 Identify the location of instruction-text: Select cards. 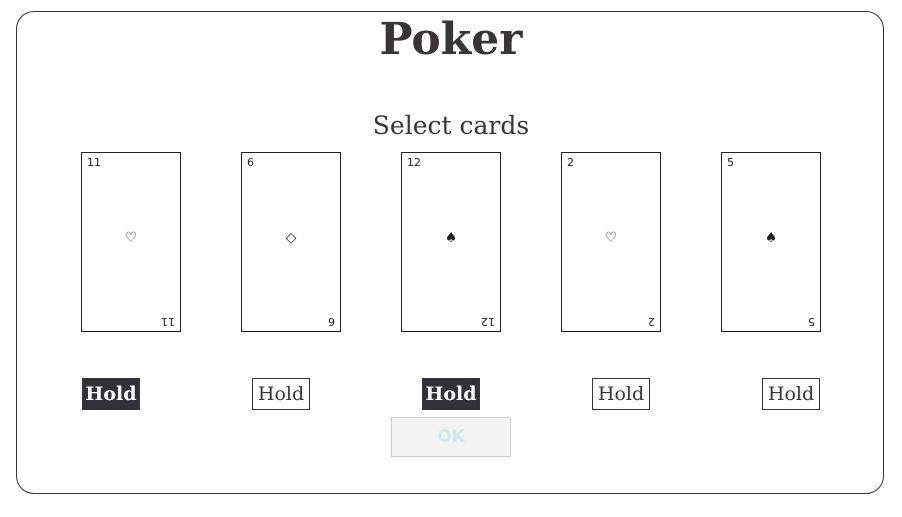
(451, 125).